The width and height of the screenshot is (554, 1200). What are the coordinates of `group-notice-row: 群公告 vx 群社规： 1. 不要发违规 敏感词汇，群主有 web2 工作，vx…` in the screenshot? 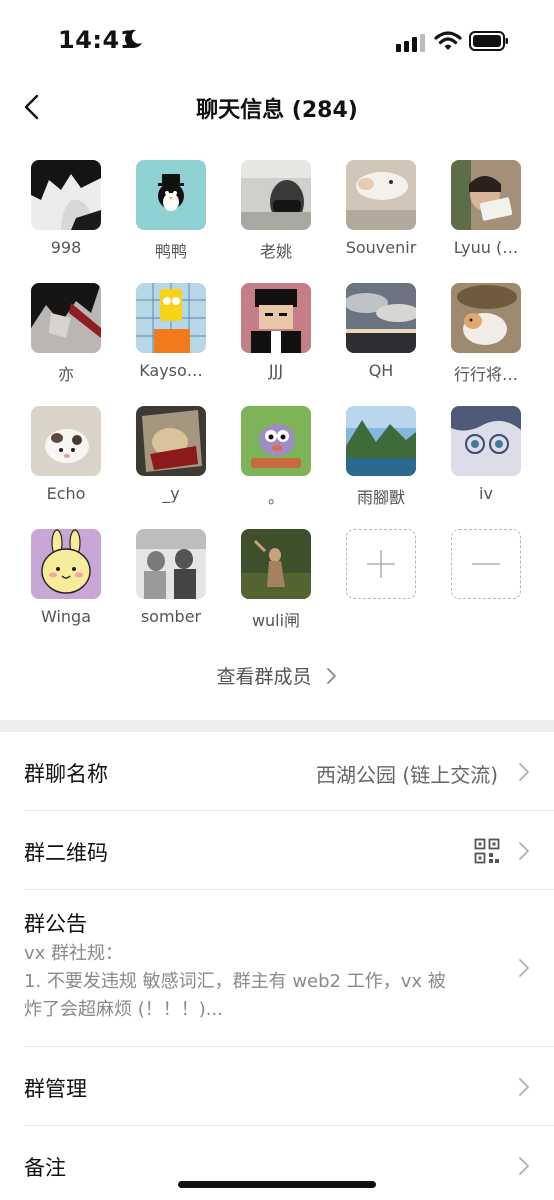 It's located at (277, 968).